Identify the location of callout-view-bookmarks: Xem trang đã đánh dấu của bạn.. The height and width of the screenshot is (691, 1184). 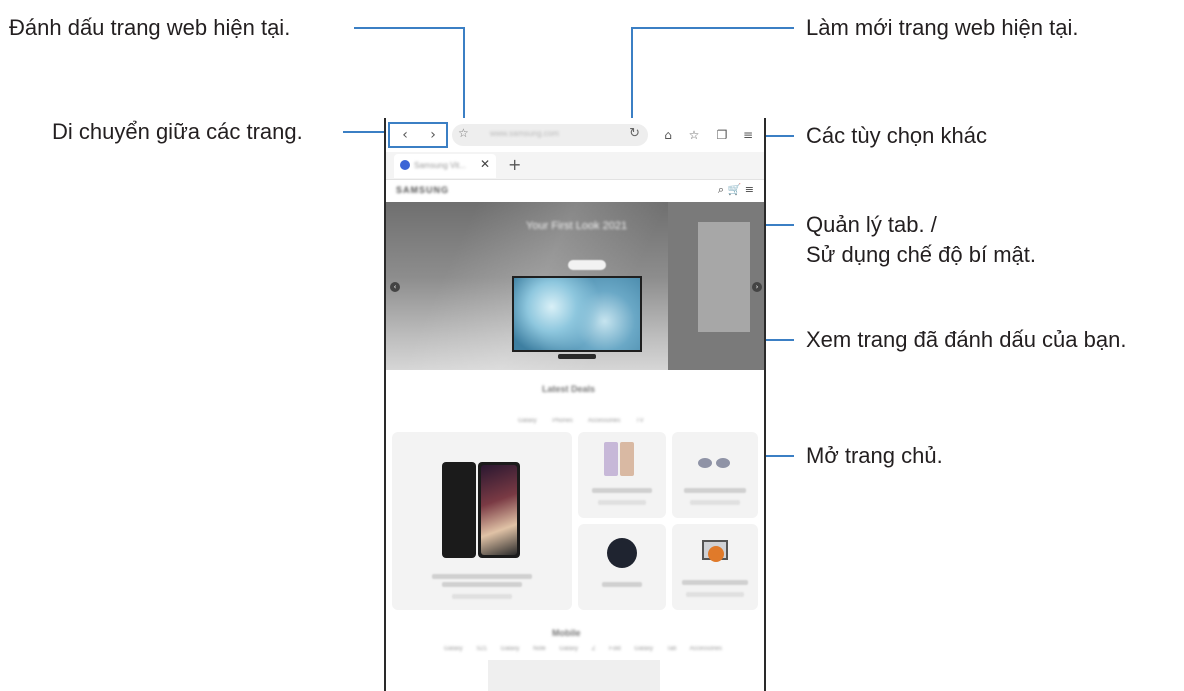
(966, 339).